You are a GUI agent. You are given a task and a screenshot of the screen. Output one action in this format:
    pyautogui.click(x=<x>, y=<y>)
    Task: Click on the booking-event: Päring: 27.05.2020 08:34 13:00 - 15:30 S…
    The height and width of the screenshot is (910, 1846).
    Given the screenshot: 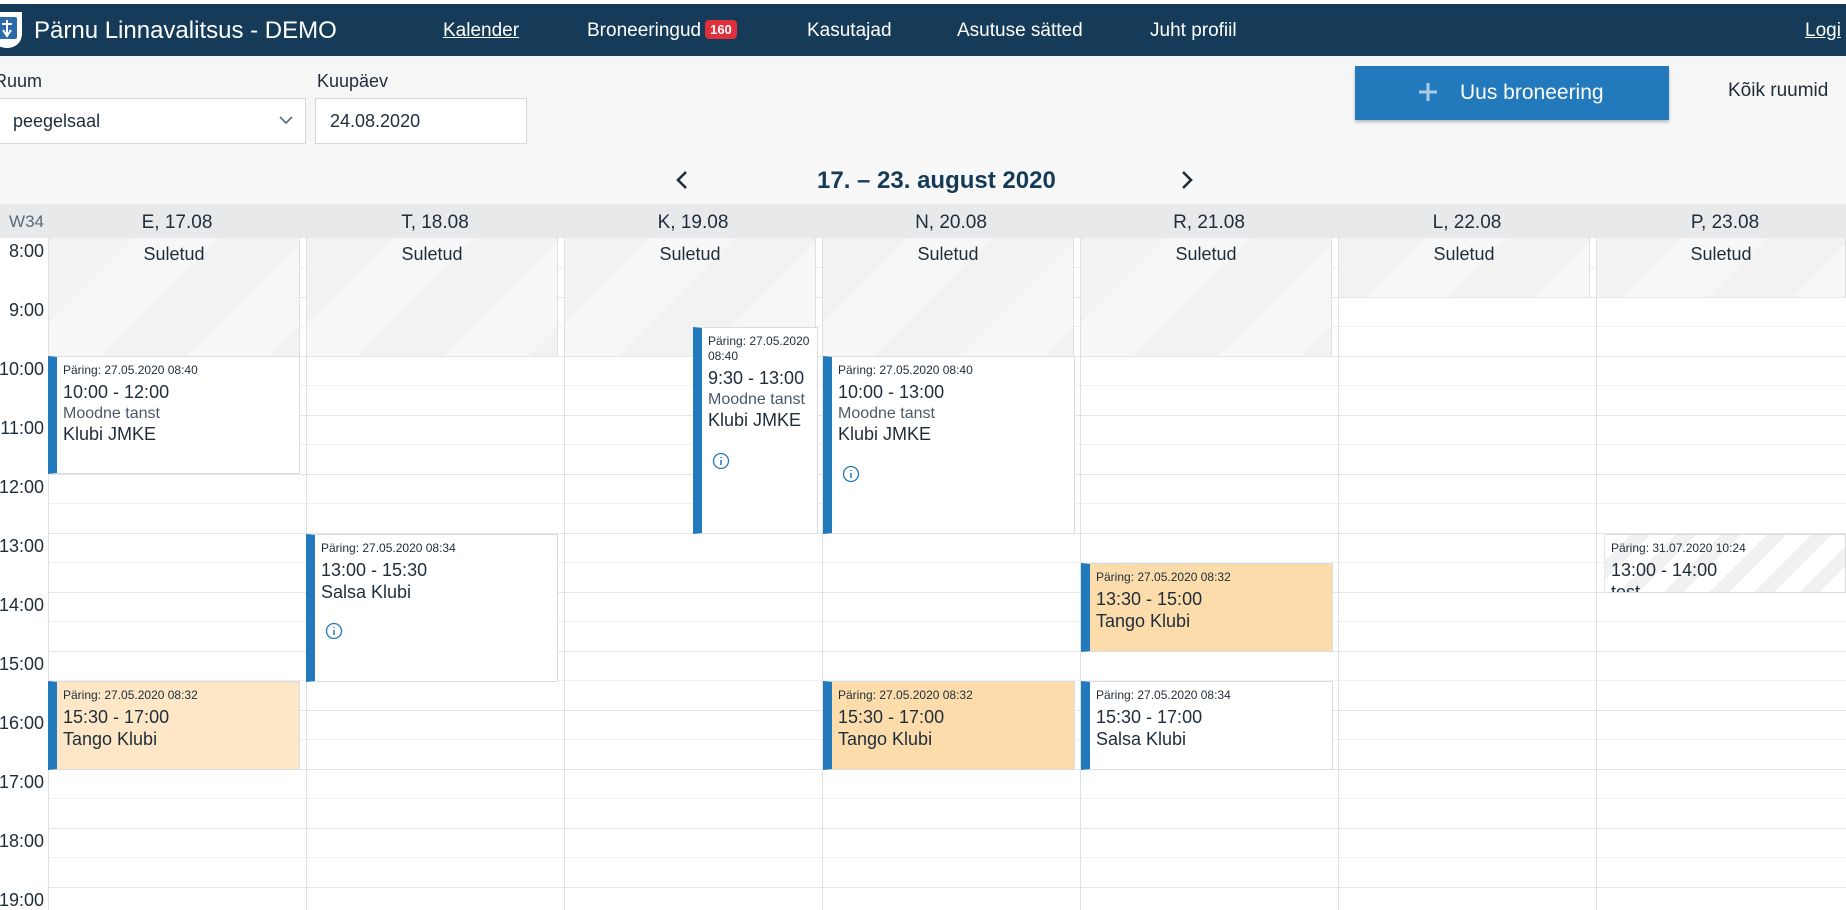 What is the action you would take?
    pyautogui.click(x=432, y=608)
    